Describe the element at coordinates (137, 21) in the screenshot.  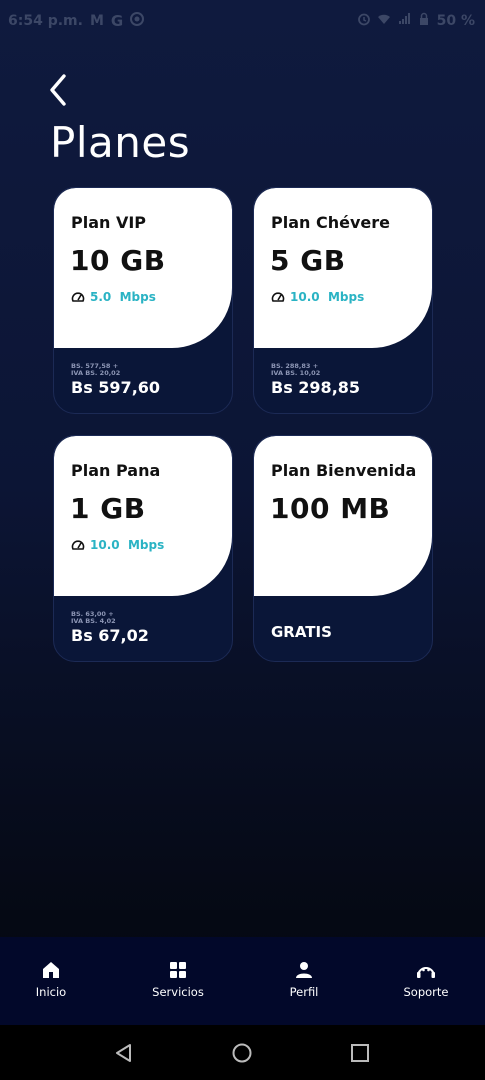
I see `globe-icon` at that location.